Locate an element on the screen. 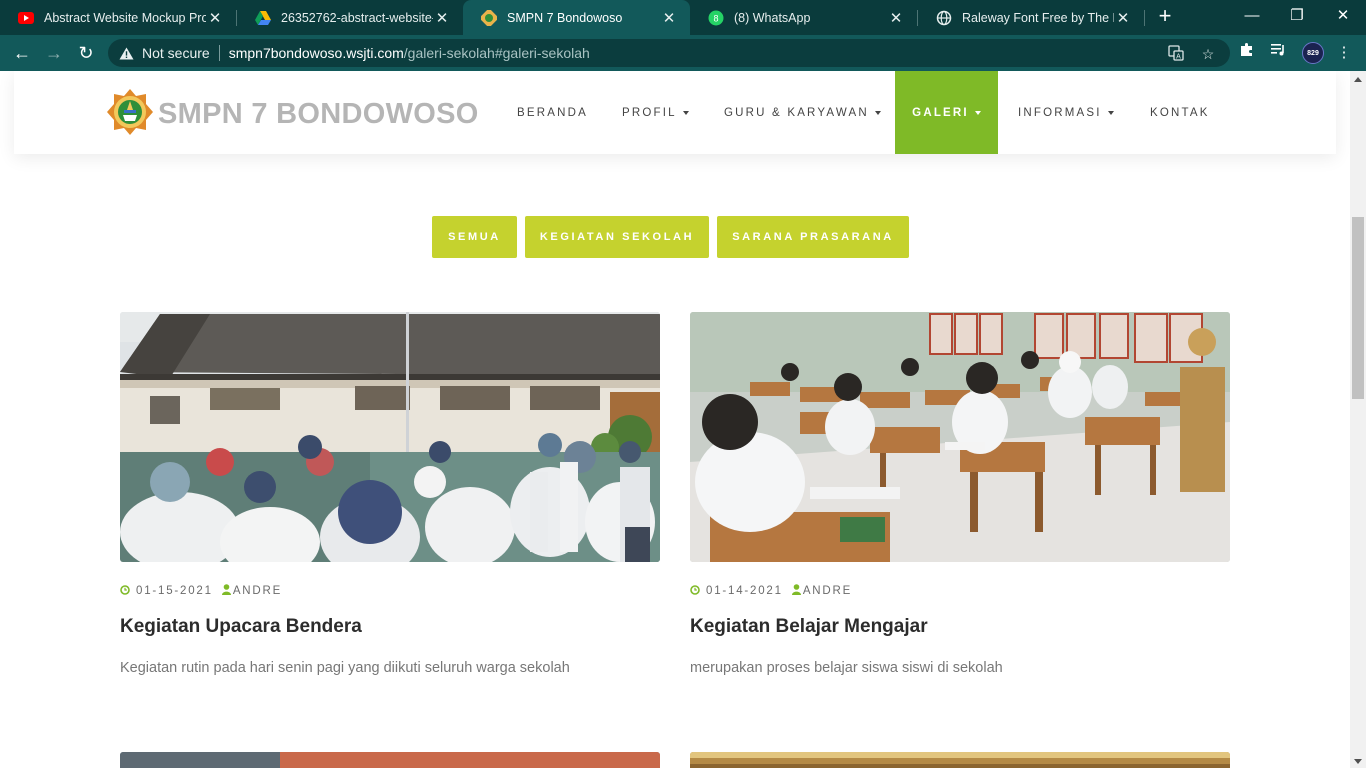 Image resolution: width=1366 pixels, height=768 pixels. nav-galeri: GALERI is located at coordinates (946, 112).